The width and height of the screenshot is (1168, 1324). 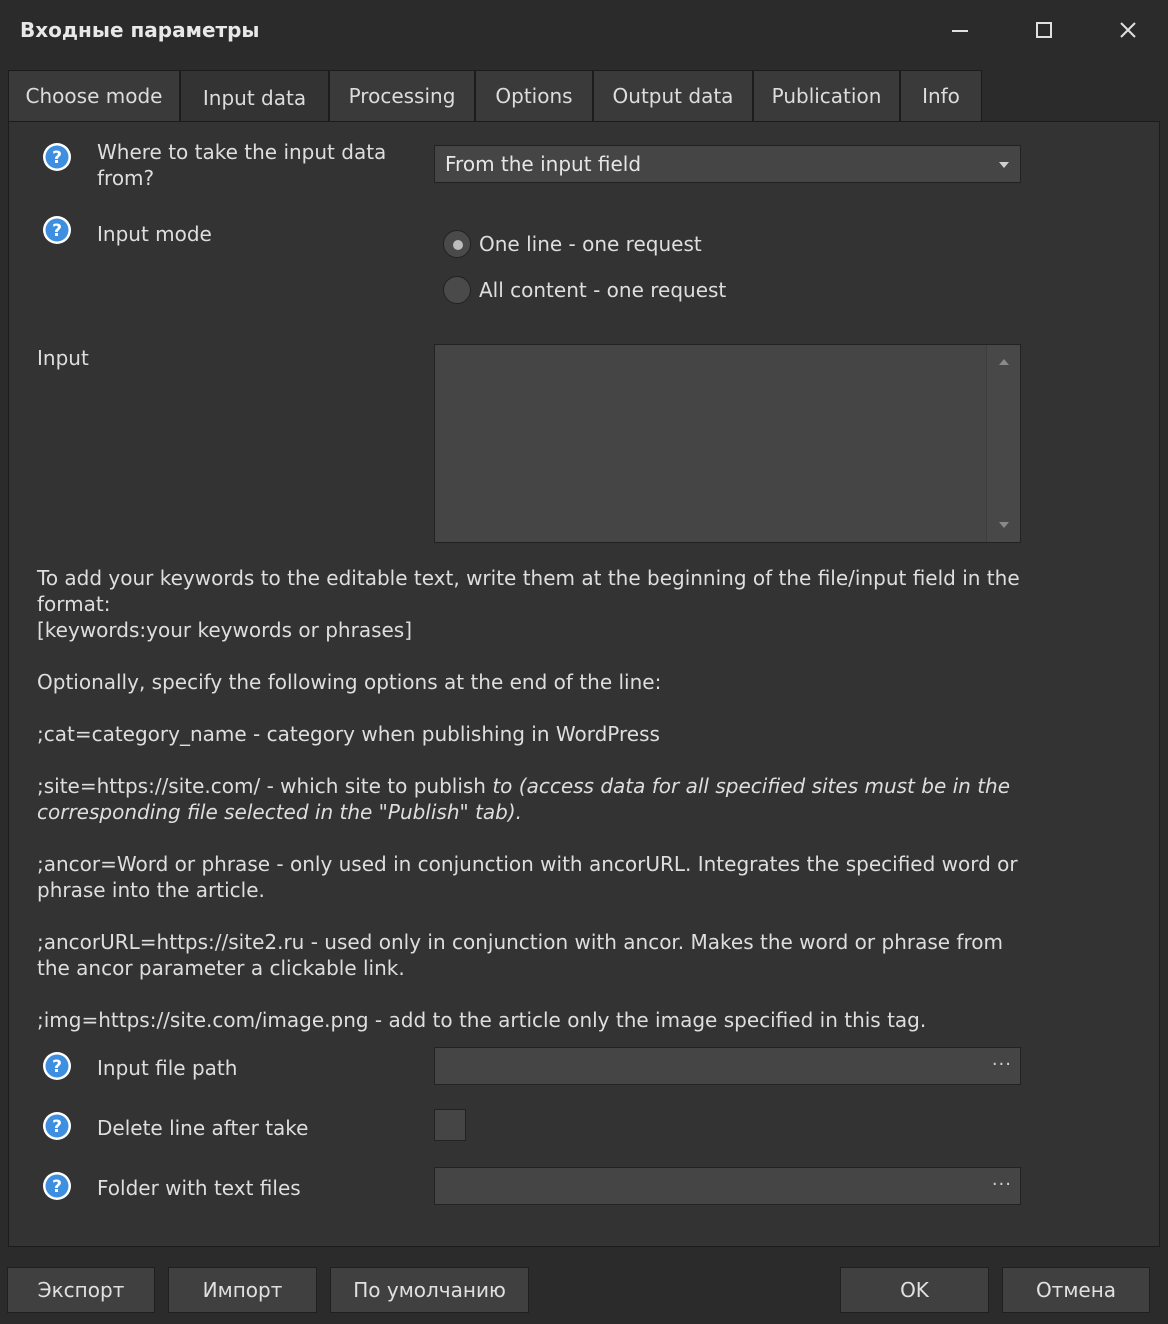 What do you see at coordinates (602, 290) in the screenshot?
I see `radio-all-content-label: All content - one request` at bounding box center [602, 290].